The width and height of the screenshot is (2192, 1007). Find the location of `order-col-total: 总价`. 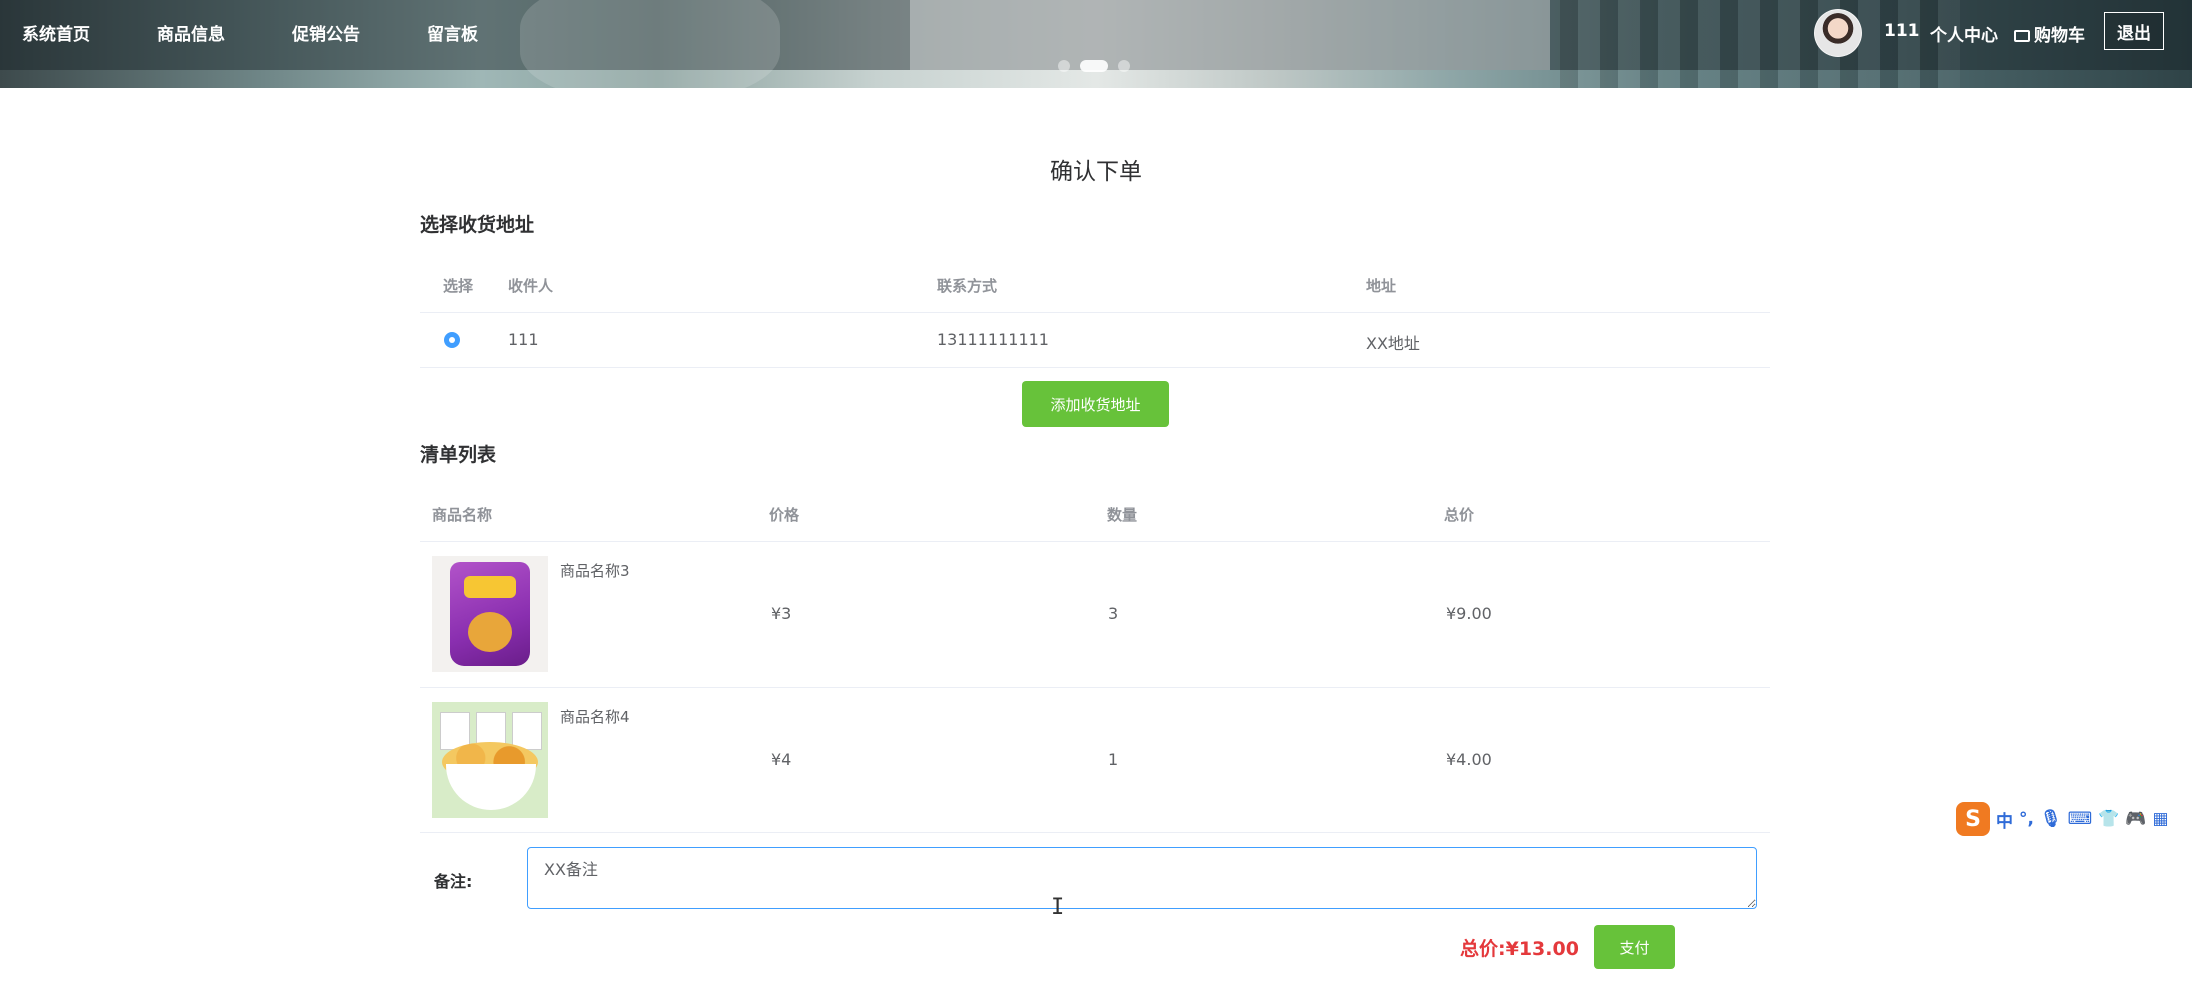

order-col-total: 总价 is located at coordinates (1459, 515).